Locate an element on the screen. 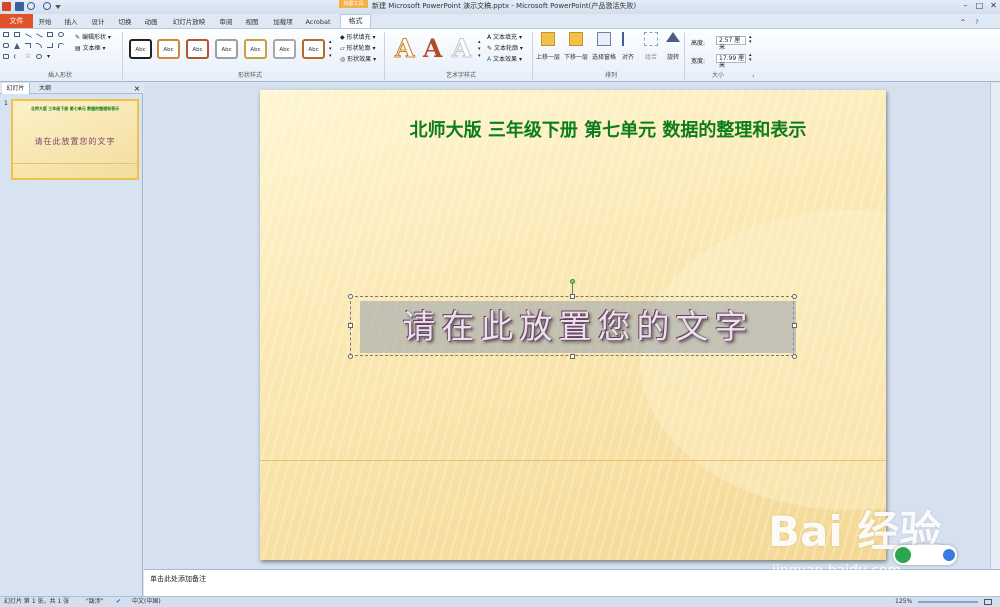 The image size is (1000, 607). tab-acrobat: Acrobat is located at coordinates (318, 22).